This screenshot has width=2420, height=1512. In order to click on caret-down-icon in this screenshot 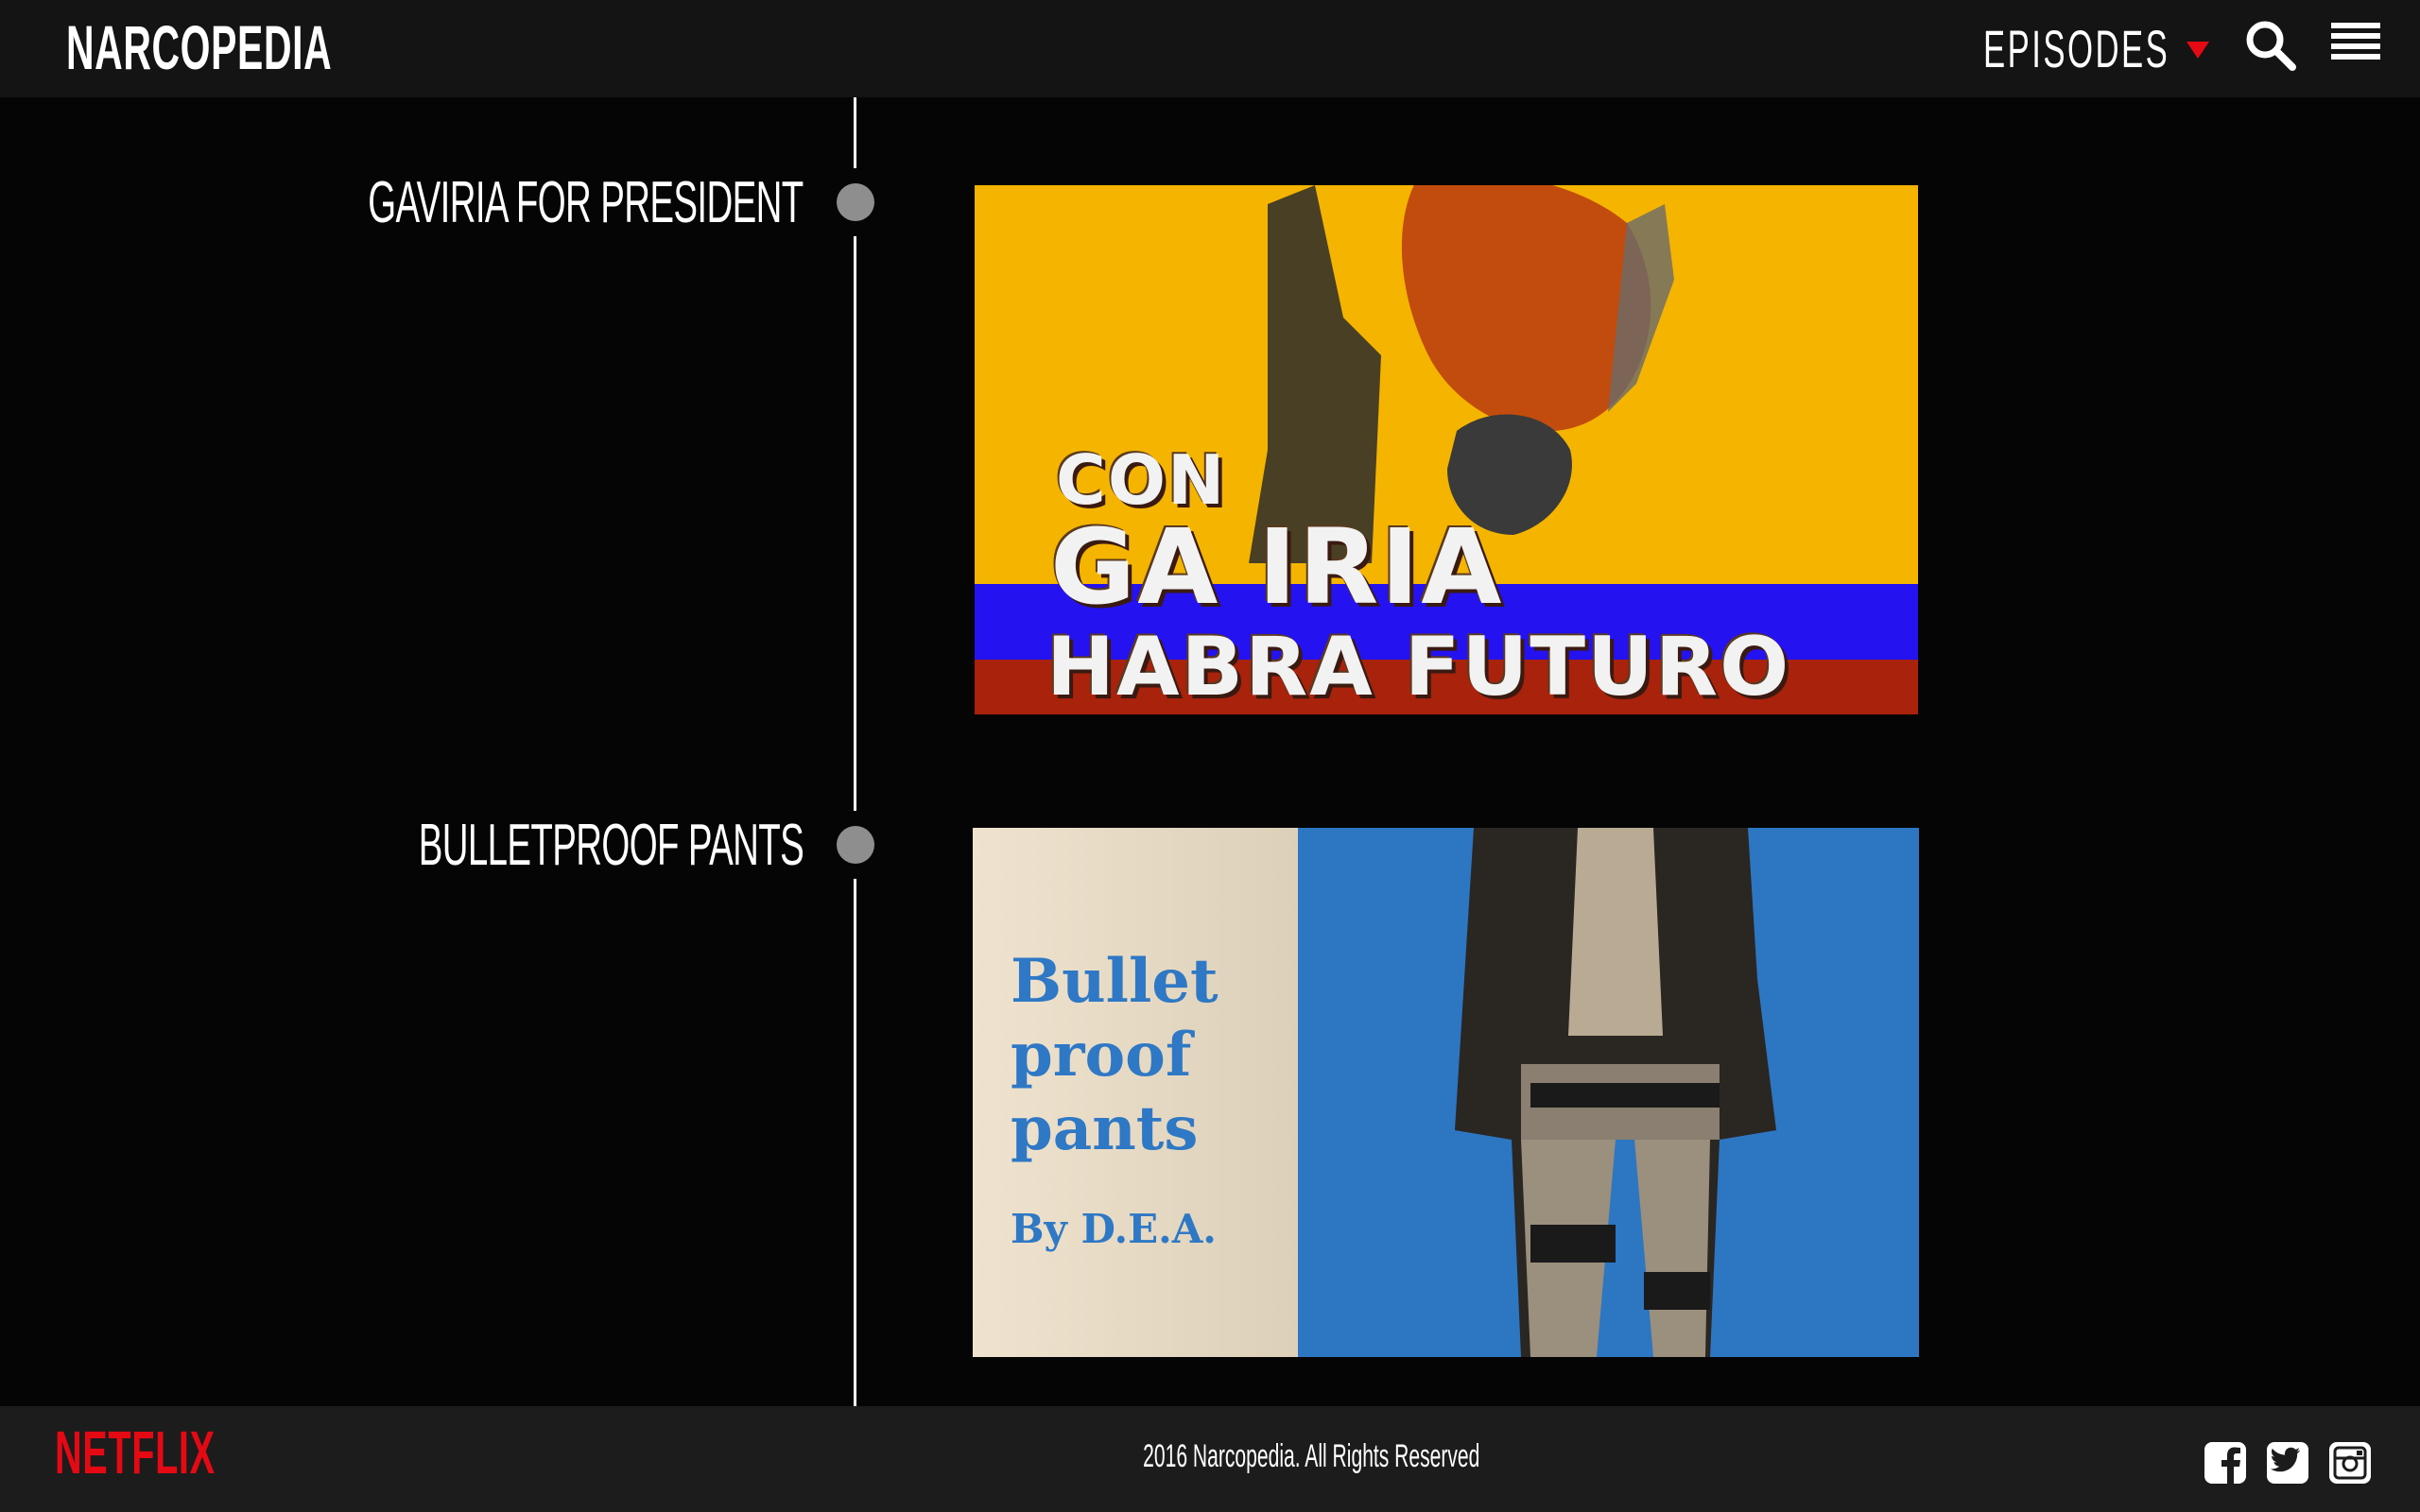, I will do `click(2198, 50)`.